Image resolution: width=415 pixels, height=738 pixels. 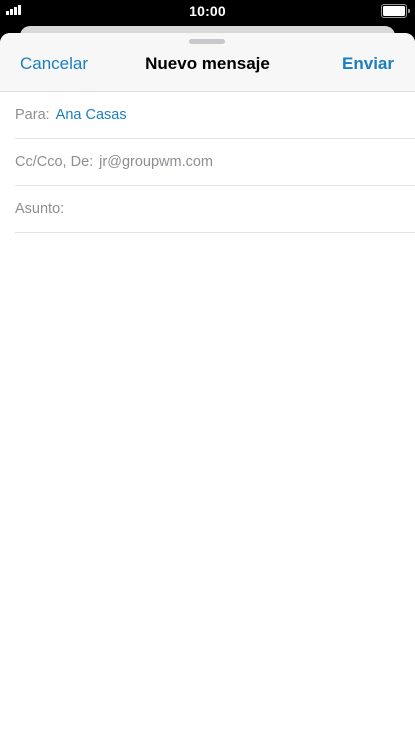 What do you see at coordinates (215, 162) in the screenshot?
I see `cc-bcc-from-field: Cc/Cco, De: jr@groupwm.com` at bounding box center [215, 162].